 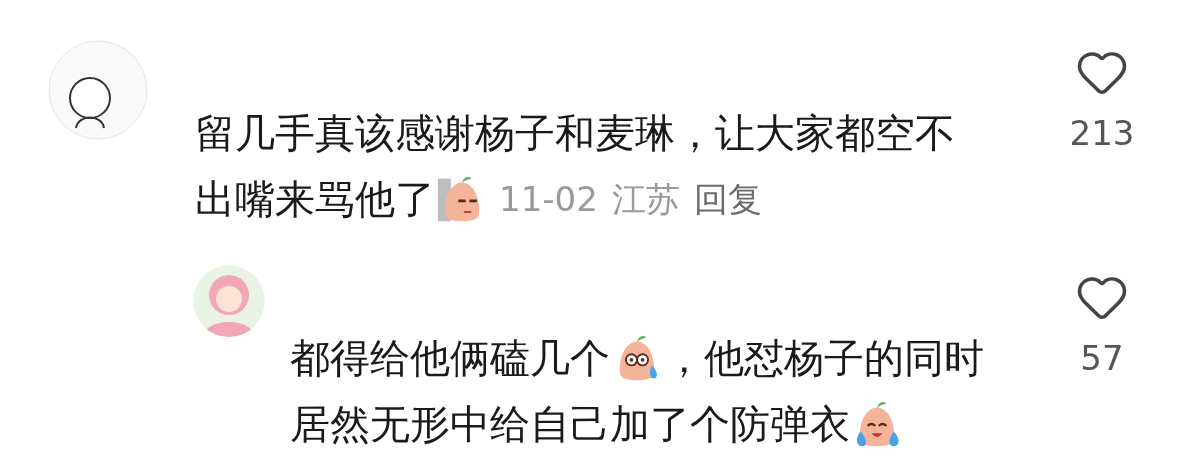 I want to click on avatar, so click(x=98, y=90).